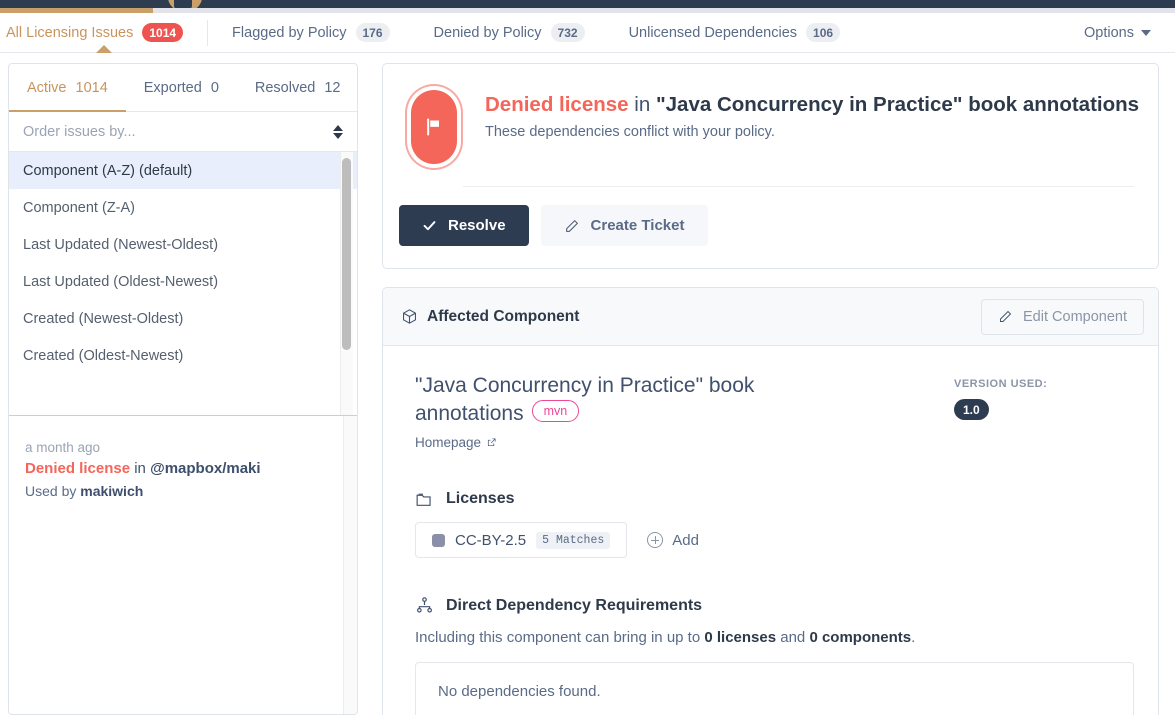  I want to click on issue-header-kind: Denied license, so click(557, 104).